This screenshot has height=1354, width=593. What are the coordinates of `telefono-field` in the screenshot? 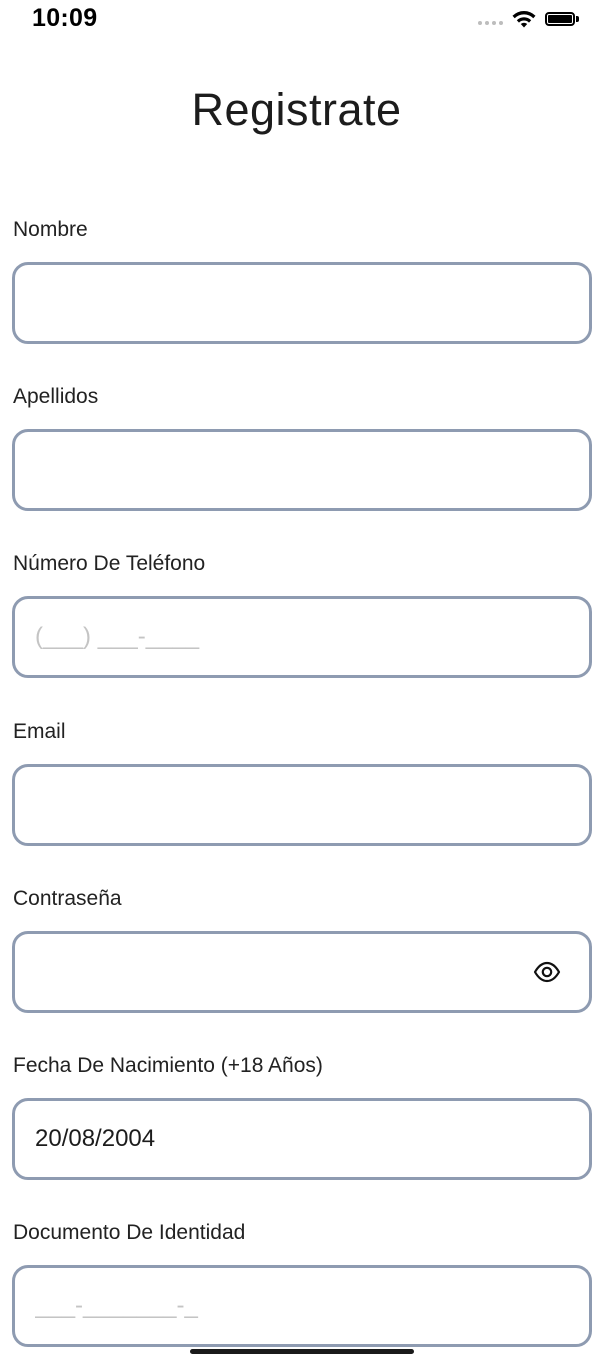 It's located at (302, 637).